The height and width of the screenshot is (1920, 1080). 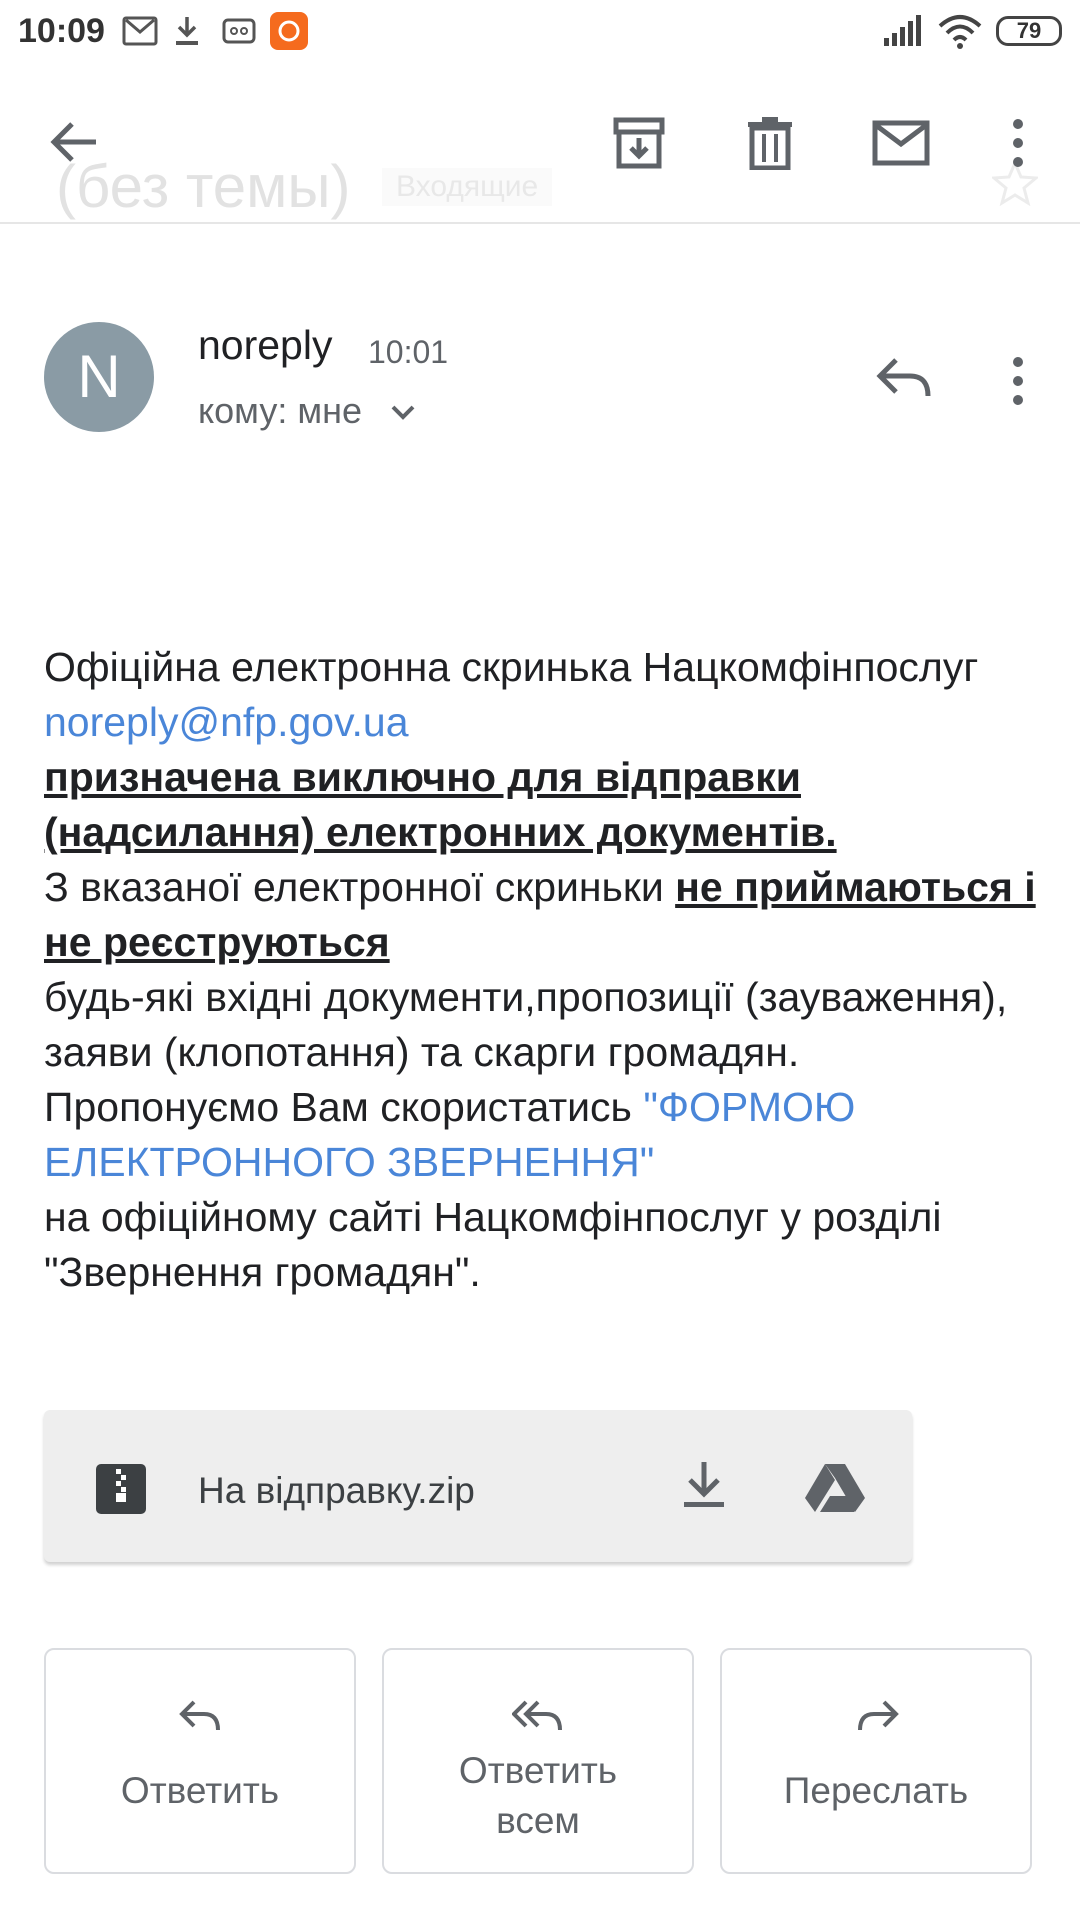 What do you see at coordinates (265, 345) in the screenshot?
I see `sender-name: noreply` at bounding box center [265, 345].